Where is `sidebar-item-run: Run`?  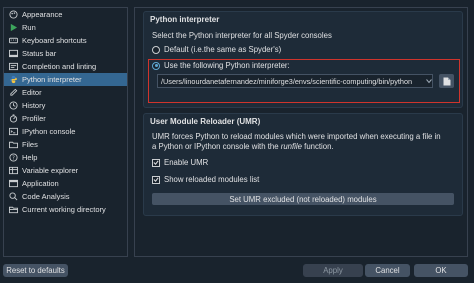 sidebar-item-run: Run is located at coordinates (65, 27).